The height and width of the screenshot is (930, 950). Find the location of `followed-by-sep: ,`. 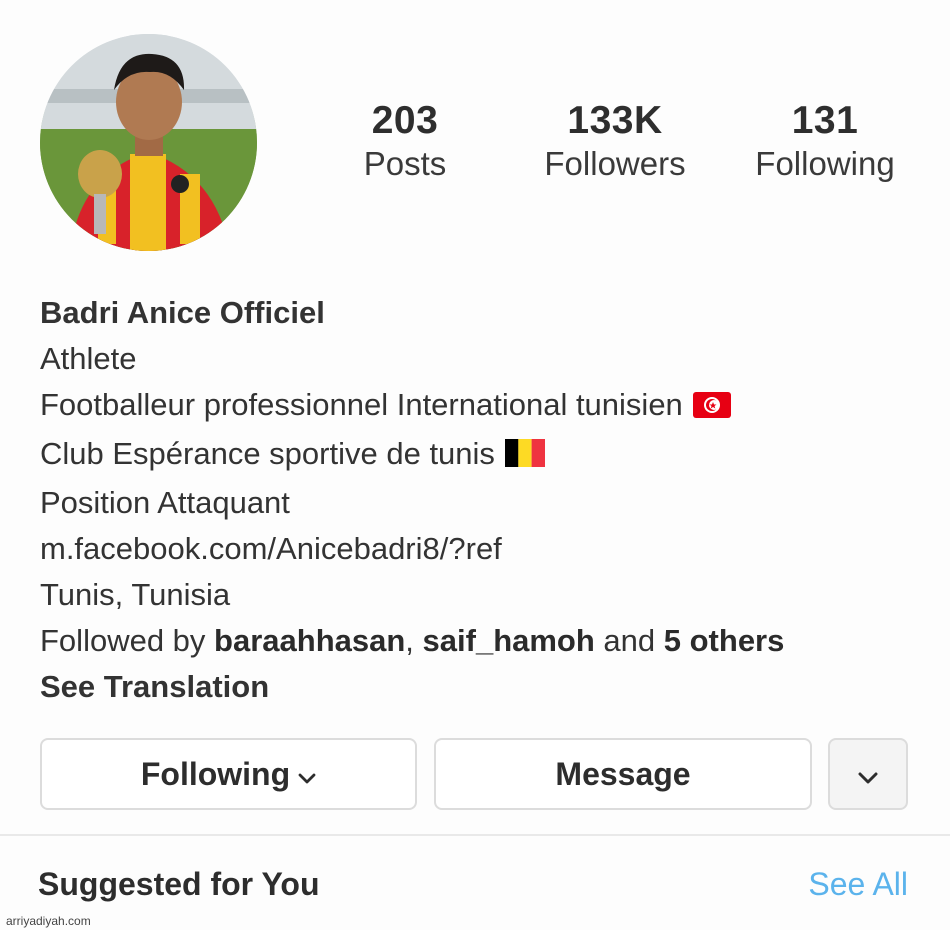

followed-by-sep: , is located at coordinates (414, 640).